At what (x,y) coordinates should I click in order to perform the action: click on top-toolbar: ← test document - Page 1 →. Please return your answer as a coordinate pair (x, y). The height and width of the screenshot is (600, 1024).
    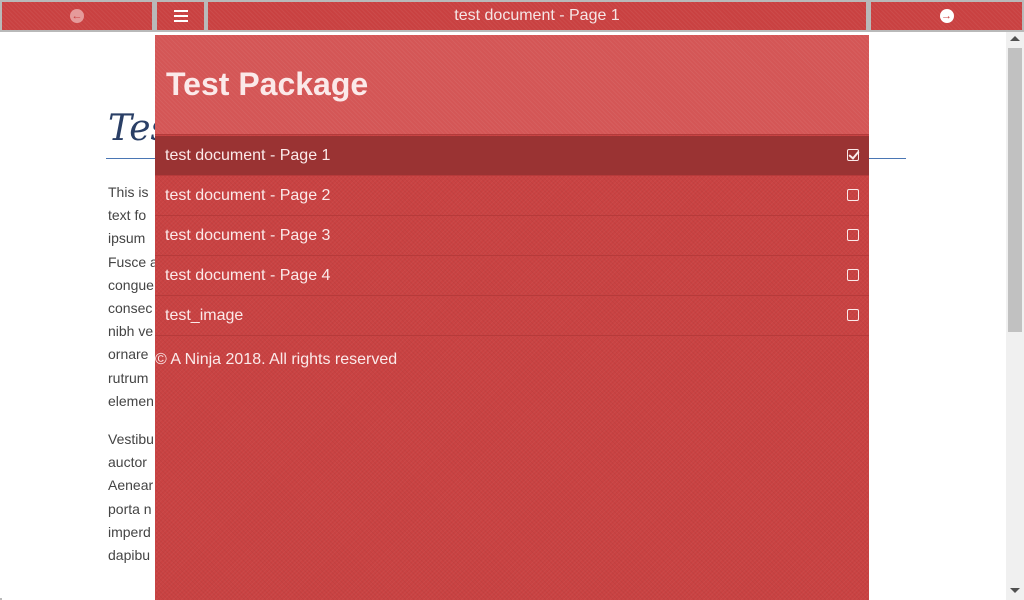
    Looking at the image, I should click on (512, 16).